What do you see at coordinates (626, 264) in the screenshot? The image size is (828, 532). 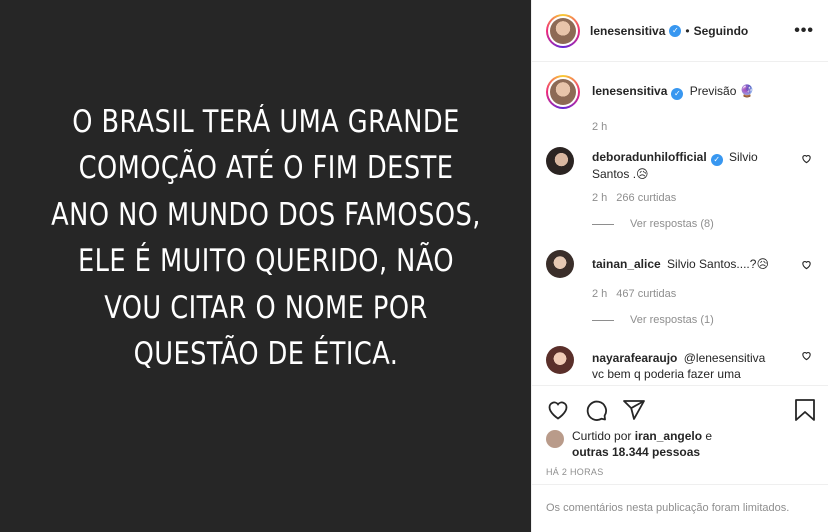 I see `comment-username: tainan_alice` at bounding box center [626, 264].